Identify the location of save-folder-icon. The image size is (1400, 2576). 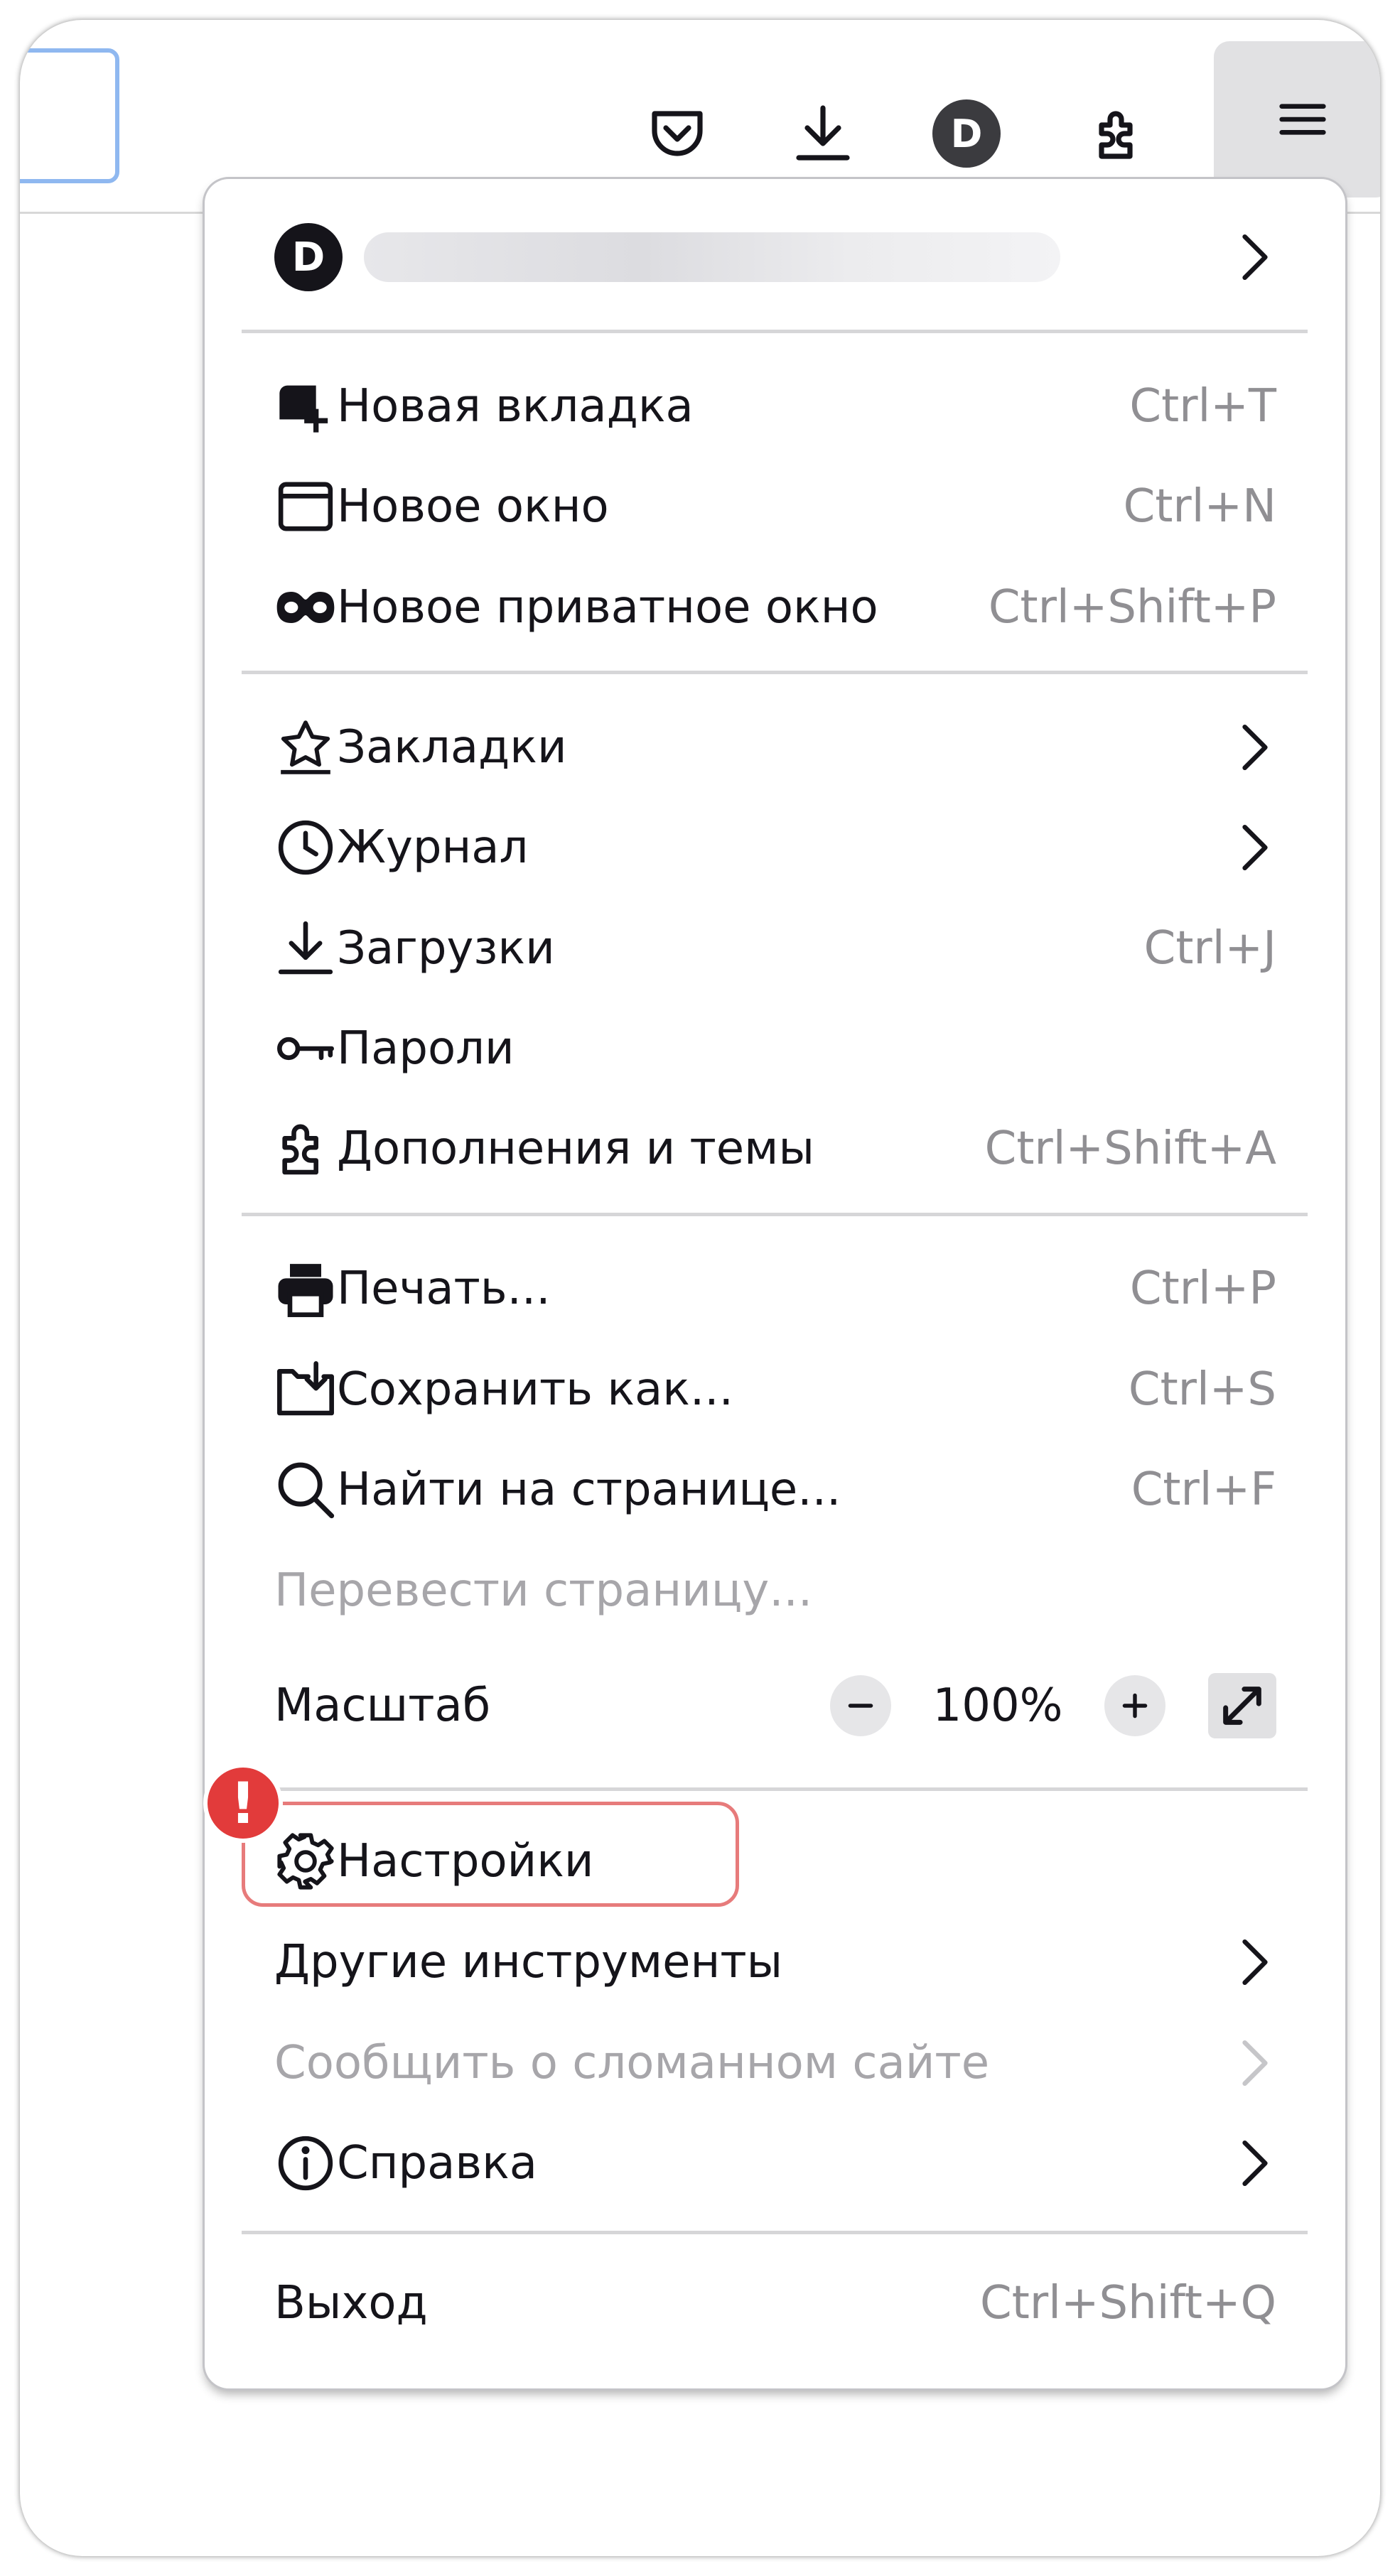
(305, 1389).